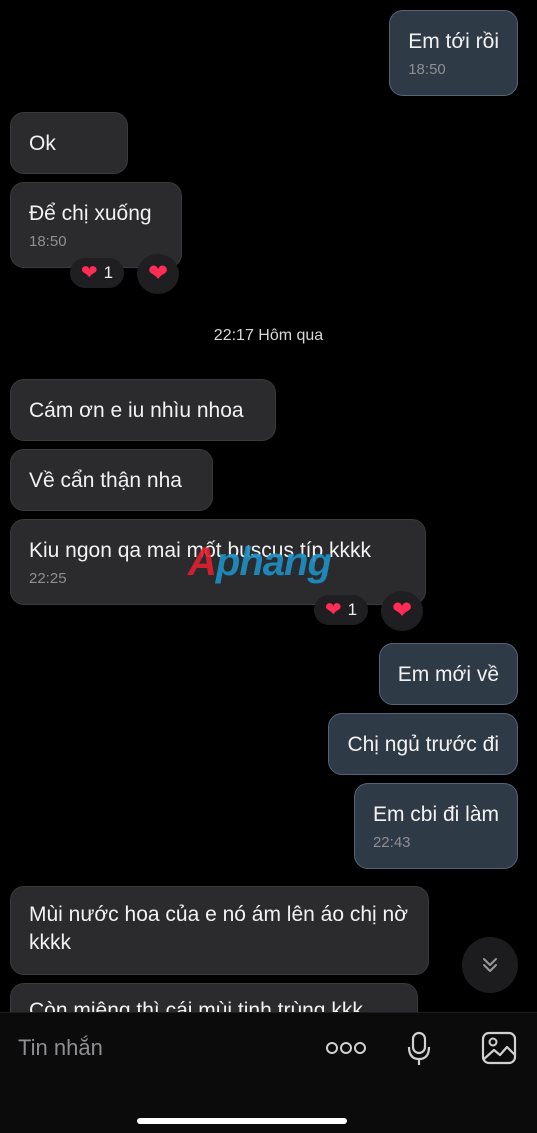 This screenshot has width=537, height=1133. I want to click on message-text: Em mới về, so click(448, 674).